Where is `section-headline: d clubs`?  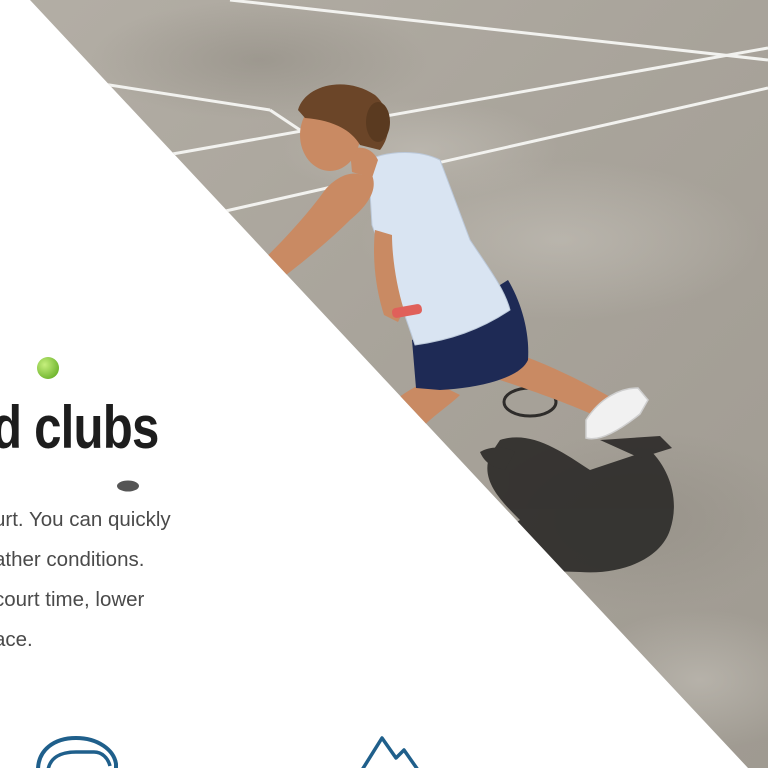 section-headline: d clubs is located at coordinates (79, 427).